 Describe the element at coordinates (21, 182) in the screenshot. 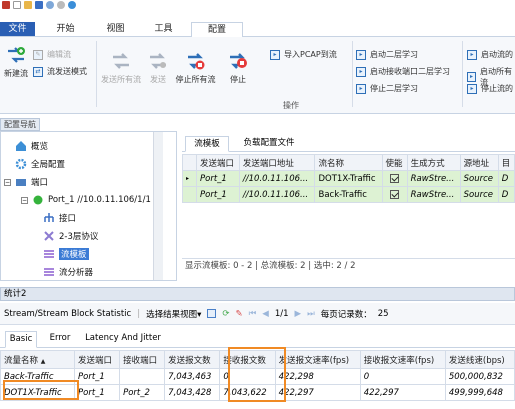

I see `port-group-icon` at that location.